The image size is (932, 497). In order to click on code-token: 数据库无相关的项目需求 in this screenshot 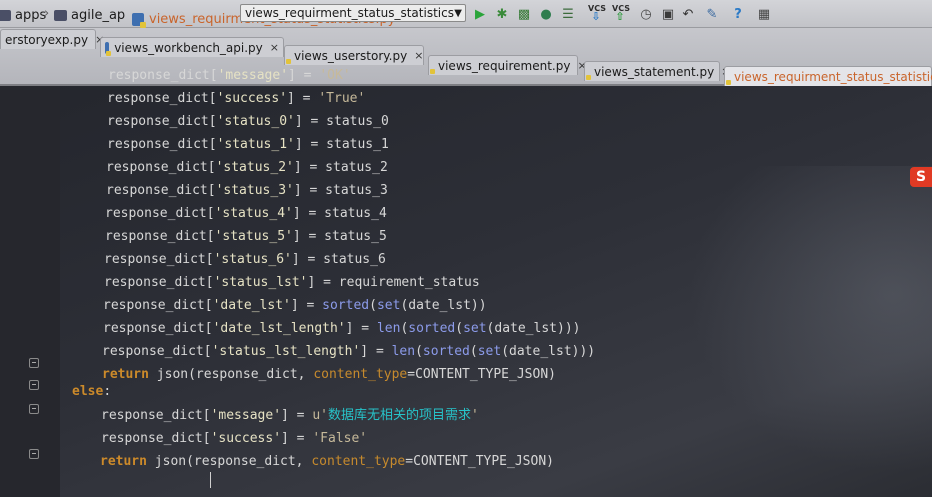, I will do `click(400, 415)`.